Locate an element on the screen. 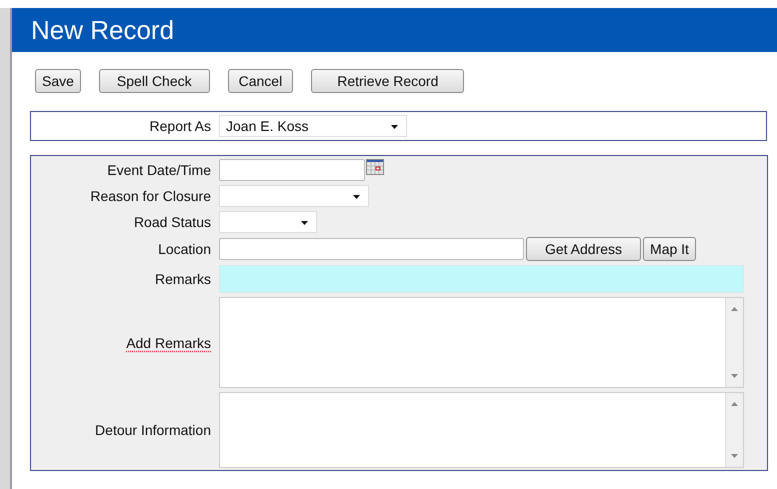  page-title: New Record is located at coordinates (102, 30).